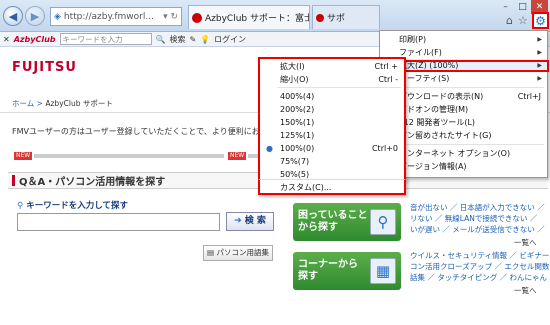 This screenshot has width=550, height=325. Describe the element at coordinates (480, 255) in the screenshot. I see `corner-link: ウイルス・セキュリティ情報 ／ ビギナーガ` at that location.